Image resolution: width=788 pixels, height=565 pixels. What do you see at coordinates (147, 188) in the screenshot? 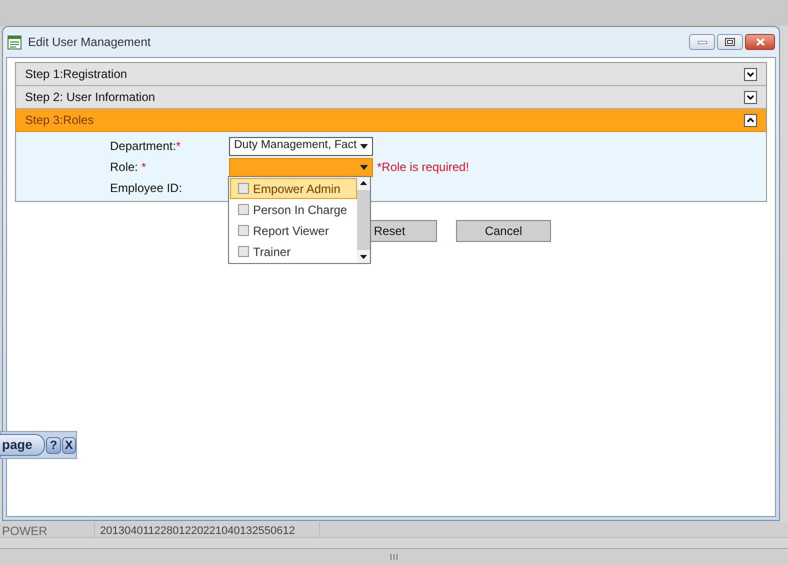
I see `field-label: Employee ID:` at bounding box center [147, 188].